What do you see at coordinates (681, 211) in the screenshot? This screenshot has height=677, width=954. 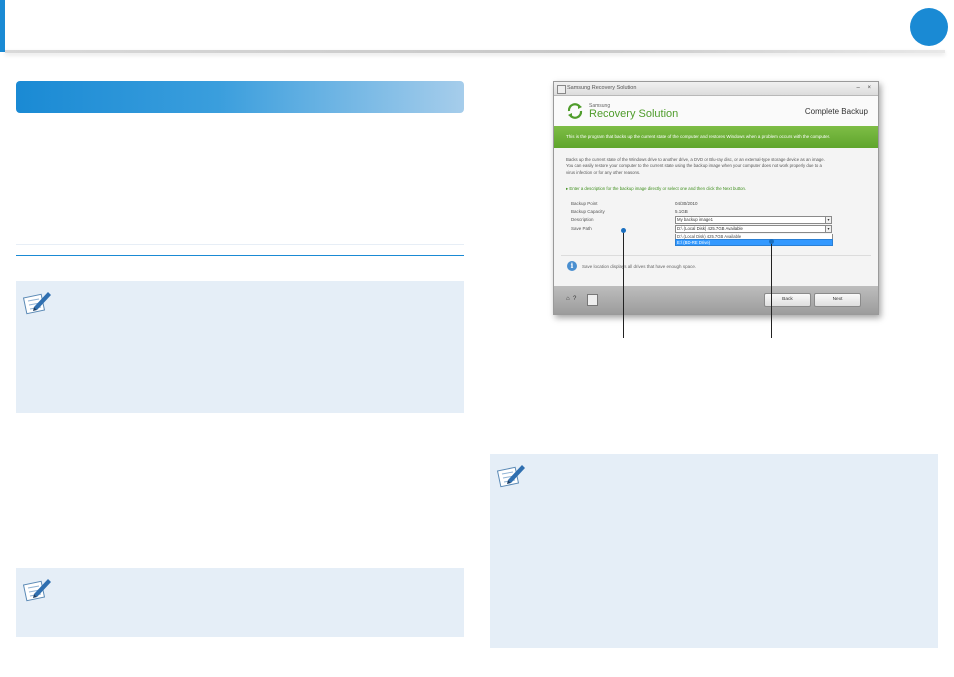 I see `backup-capacity-value: 5.1GB` at bounding box center [681, 211].